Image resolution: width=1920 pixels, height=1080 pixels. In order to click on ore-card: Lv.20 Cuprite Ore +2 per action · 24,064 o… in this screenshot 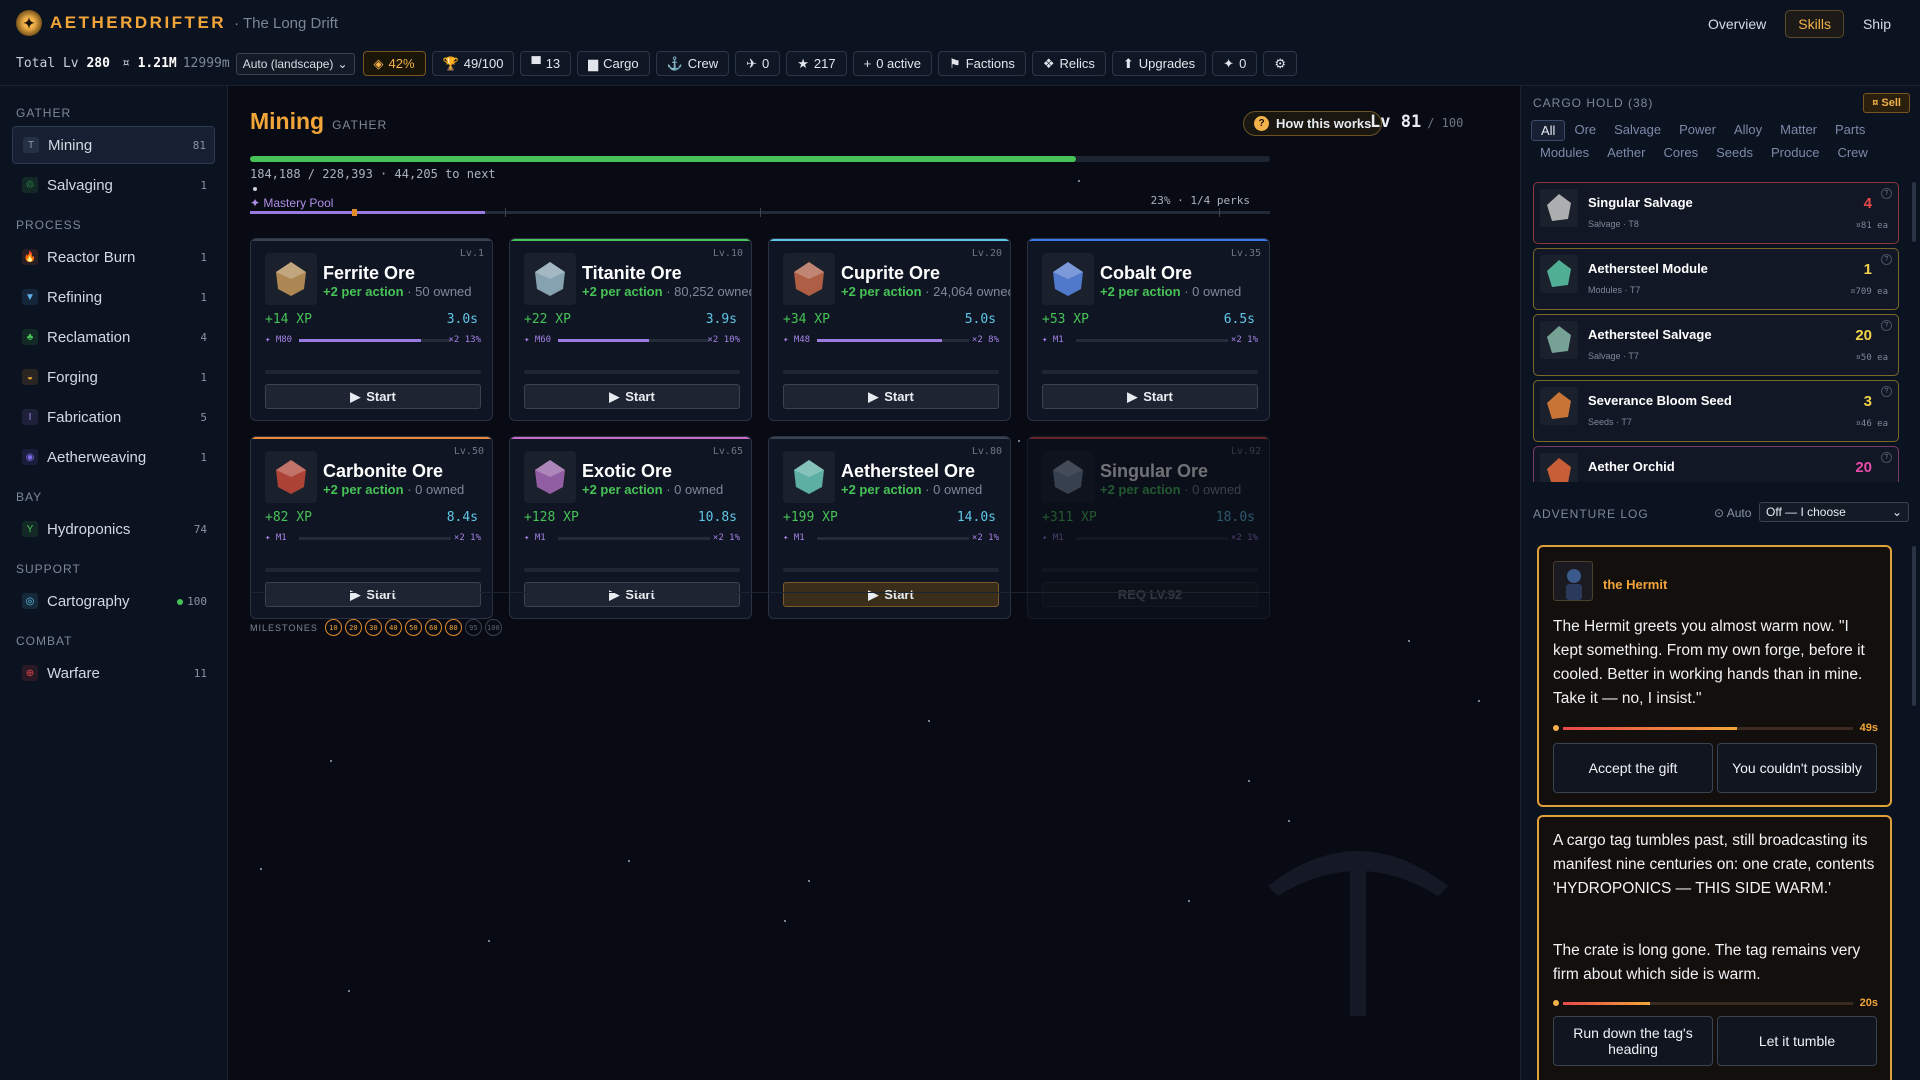, I will do `click(889, 329)`.